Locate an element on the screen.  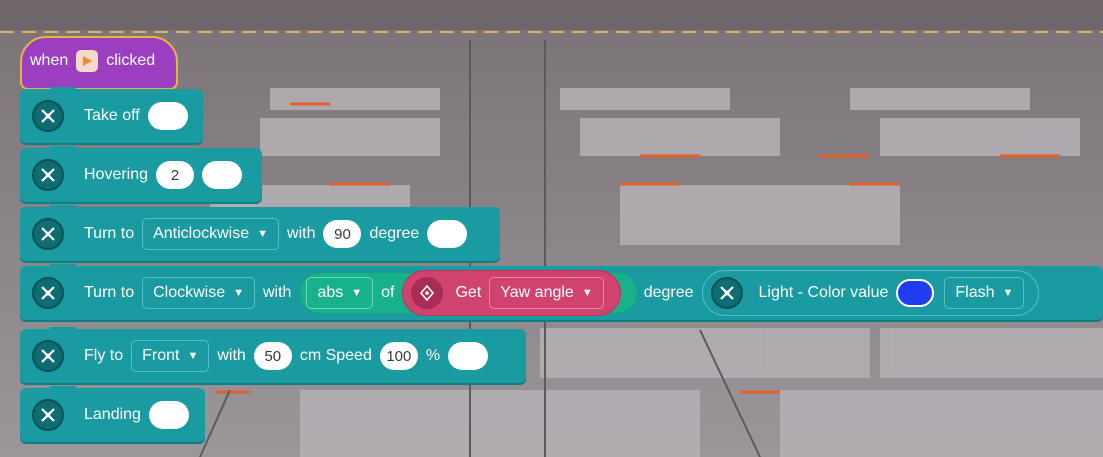
hovering-seconds-input: 2 is located at coordinates (175, 175).